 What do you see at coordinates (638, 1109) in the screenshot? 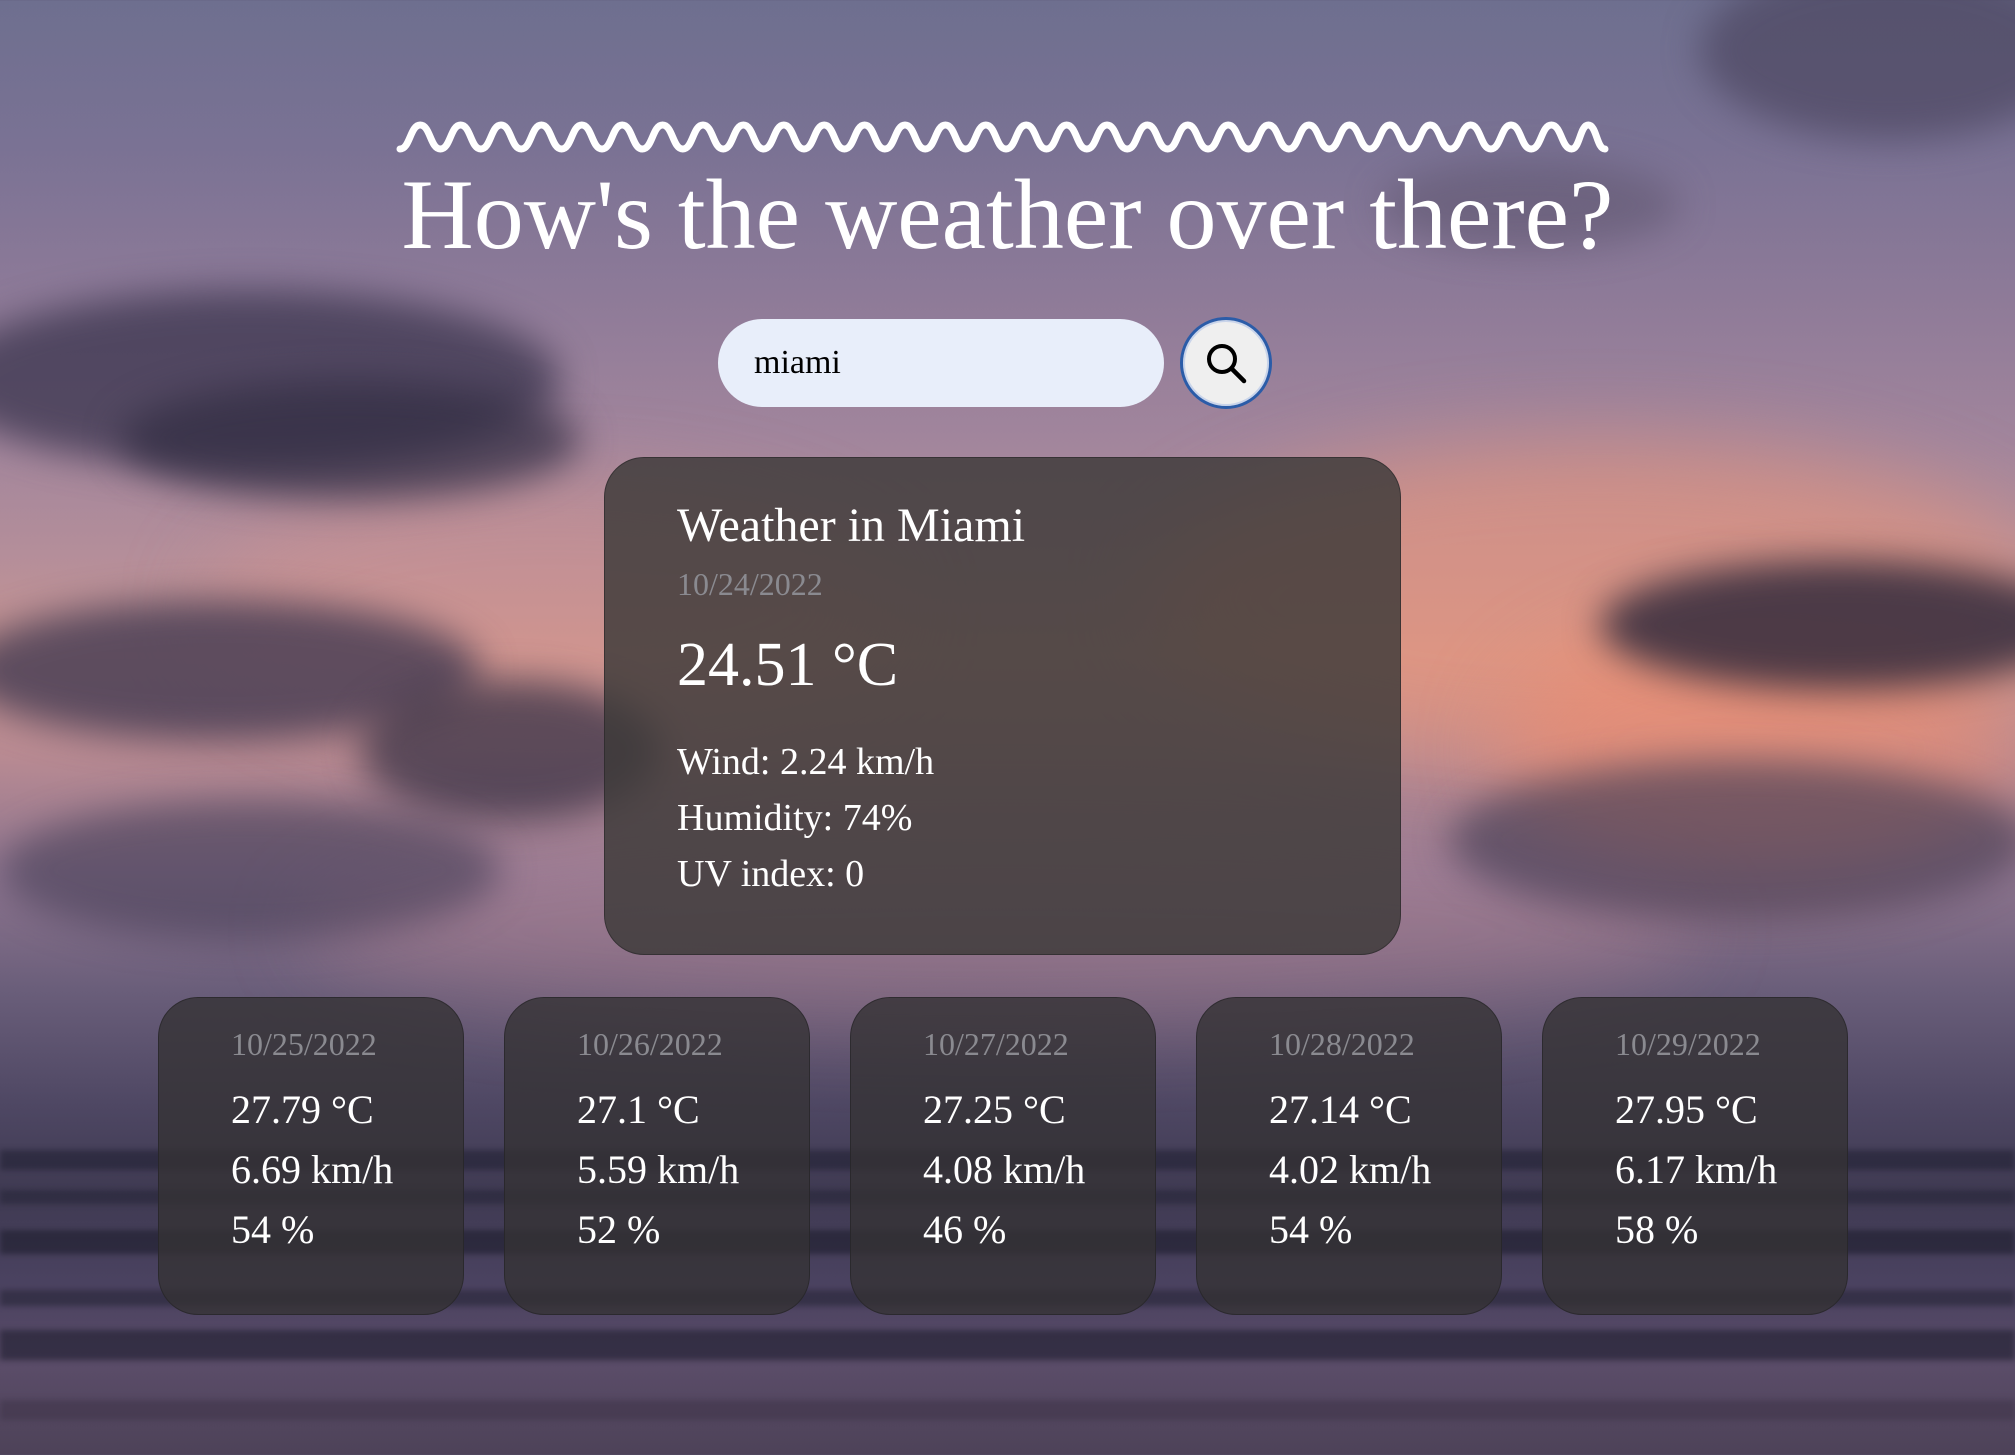
I see `forecast-temperature: 27.1 °C` at bounding box center [638, 1109].